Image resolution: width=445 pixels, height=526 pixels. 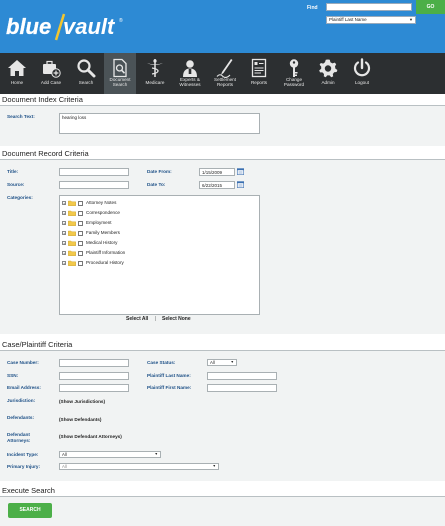 What do you see at coordinates (13, 171) in the screenshot?
I see `title-label: Title:` at bounding box center [13, 171].